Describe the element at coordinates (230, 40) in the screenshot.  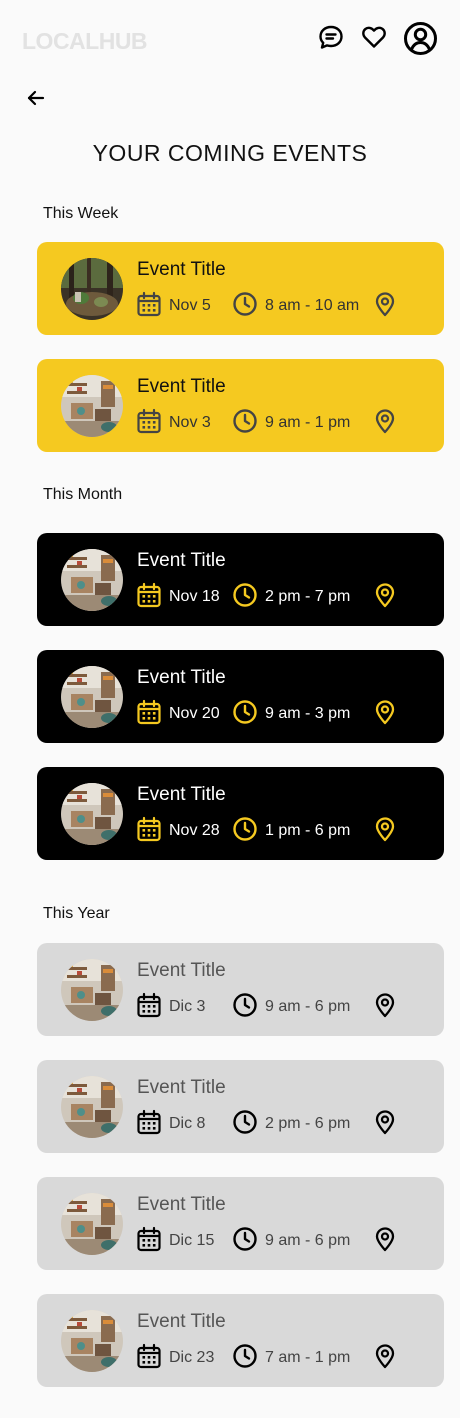
I see `top-bar: LOCALHUB` at that location.